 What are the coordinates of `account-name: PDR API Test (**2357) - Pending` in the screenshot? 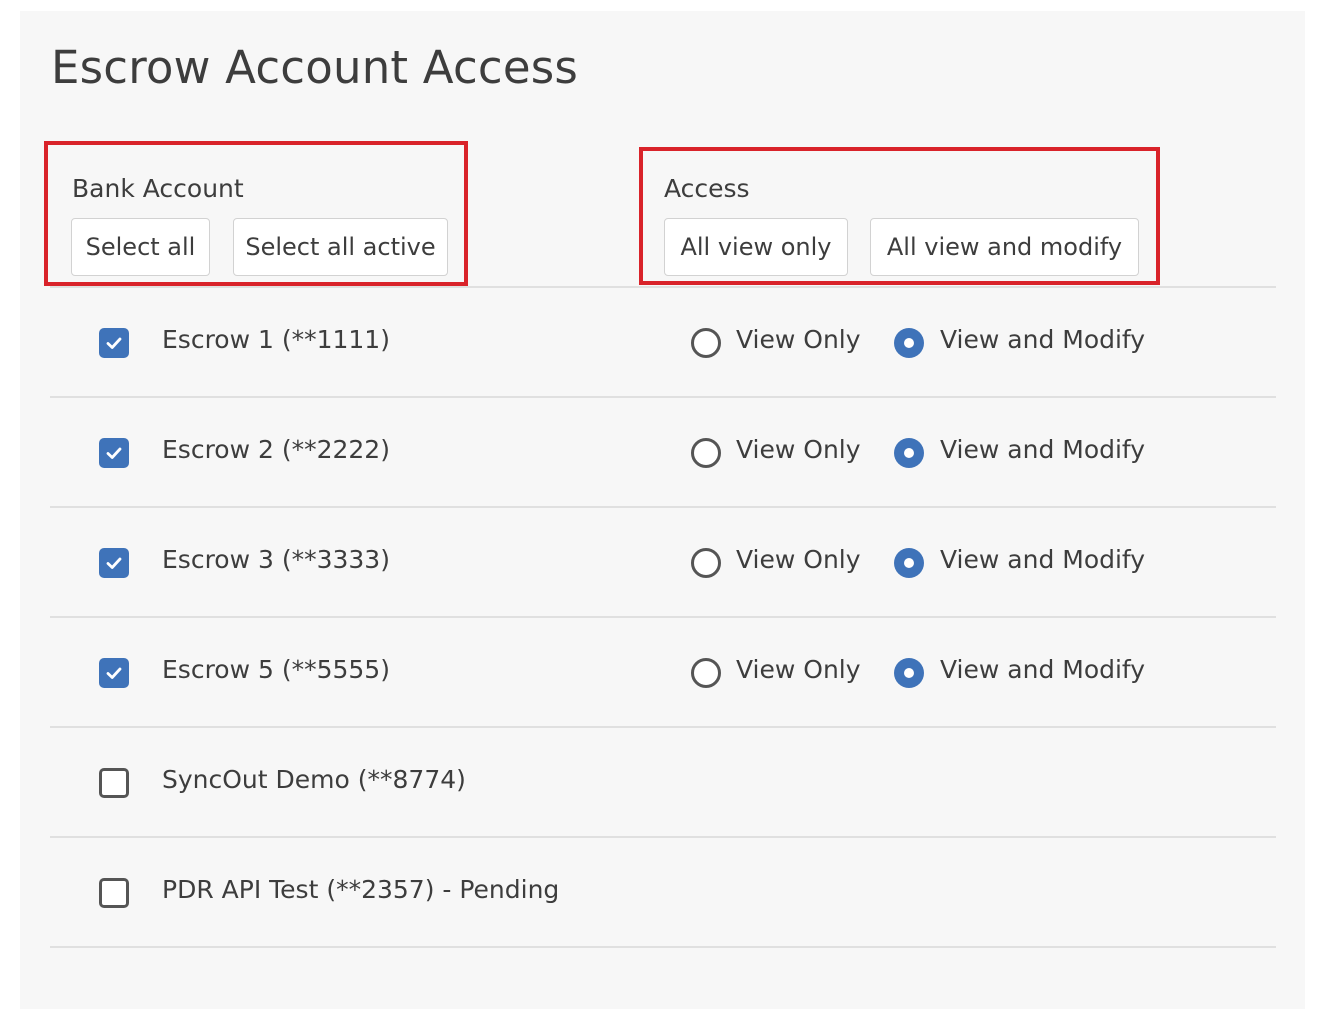 It's located at (361, 889).